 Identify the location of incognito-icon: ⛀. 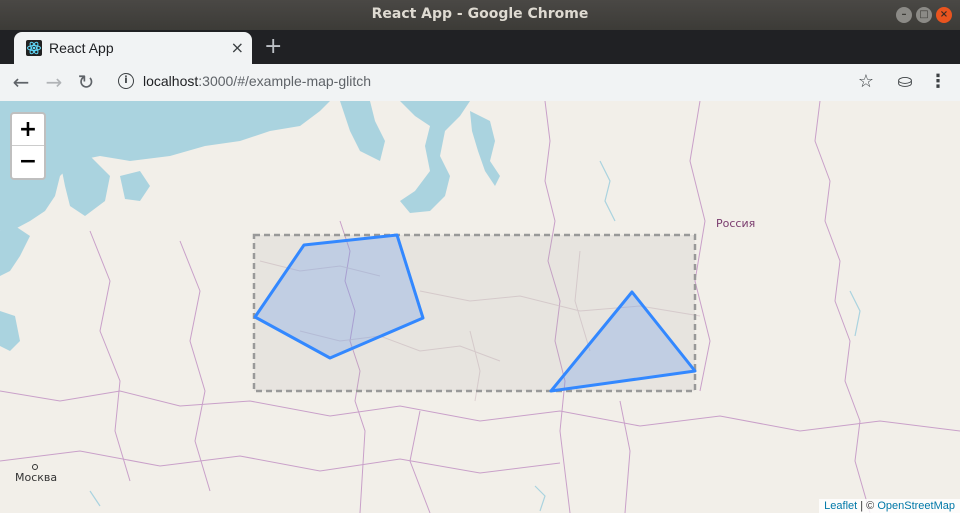
(905, 82).